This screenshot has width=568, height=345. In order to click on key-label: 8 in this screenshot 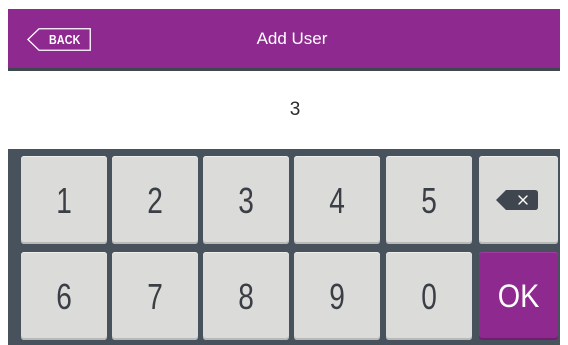, I will do `click(246, 296)`.